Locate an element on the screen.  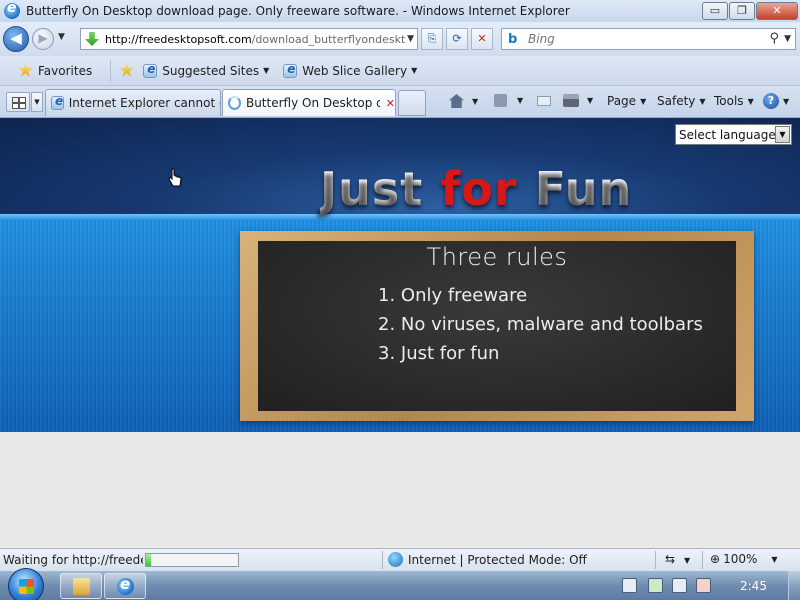
language-dropdown-icon: ▼ is located at coordinates (782, 134).